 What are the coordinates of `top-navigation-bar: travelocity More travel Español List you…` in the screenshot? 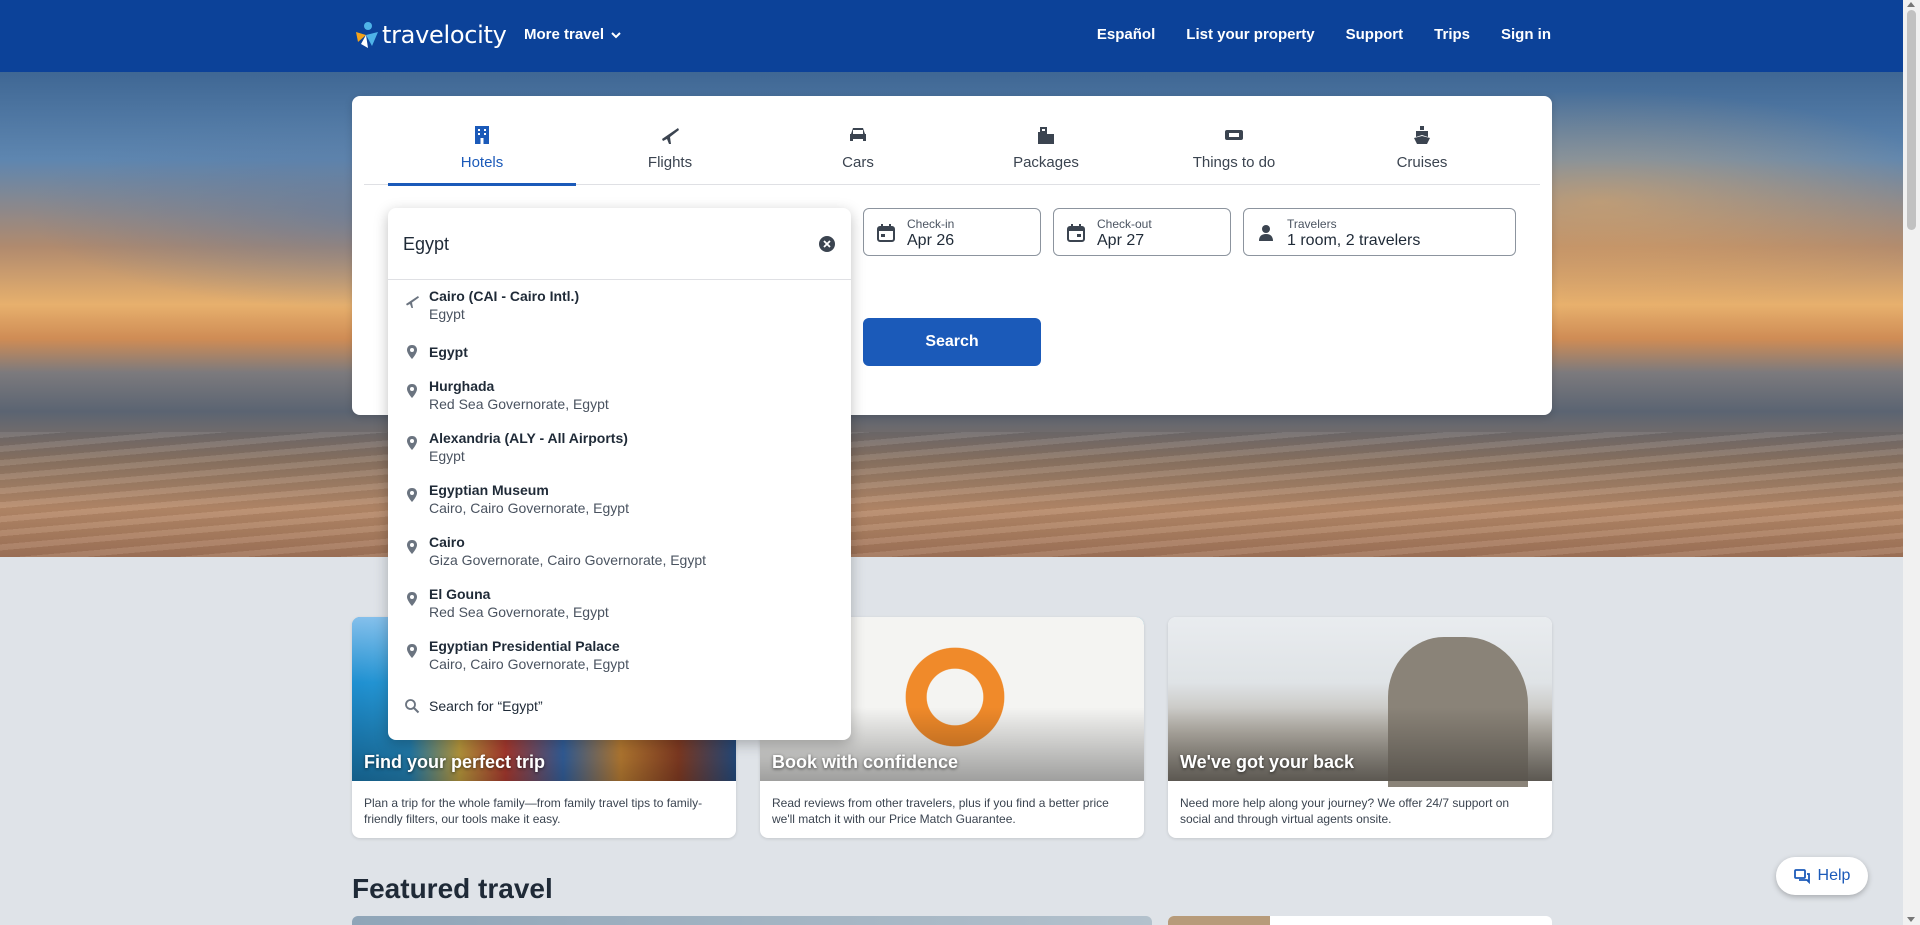 It's located at (951, 36).